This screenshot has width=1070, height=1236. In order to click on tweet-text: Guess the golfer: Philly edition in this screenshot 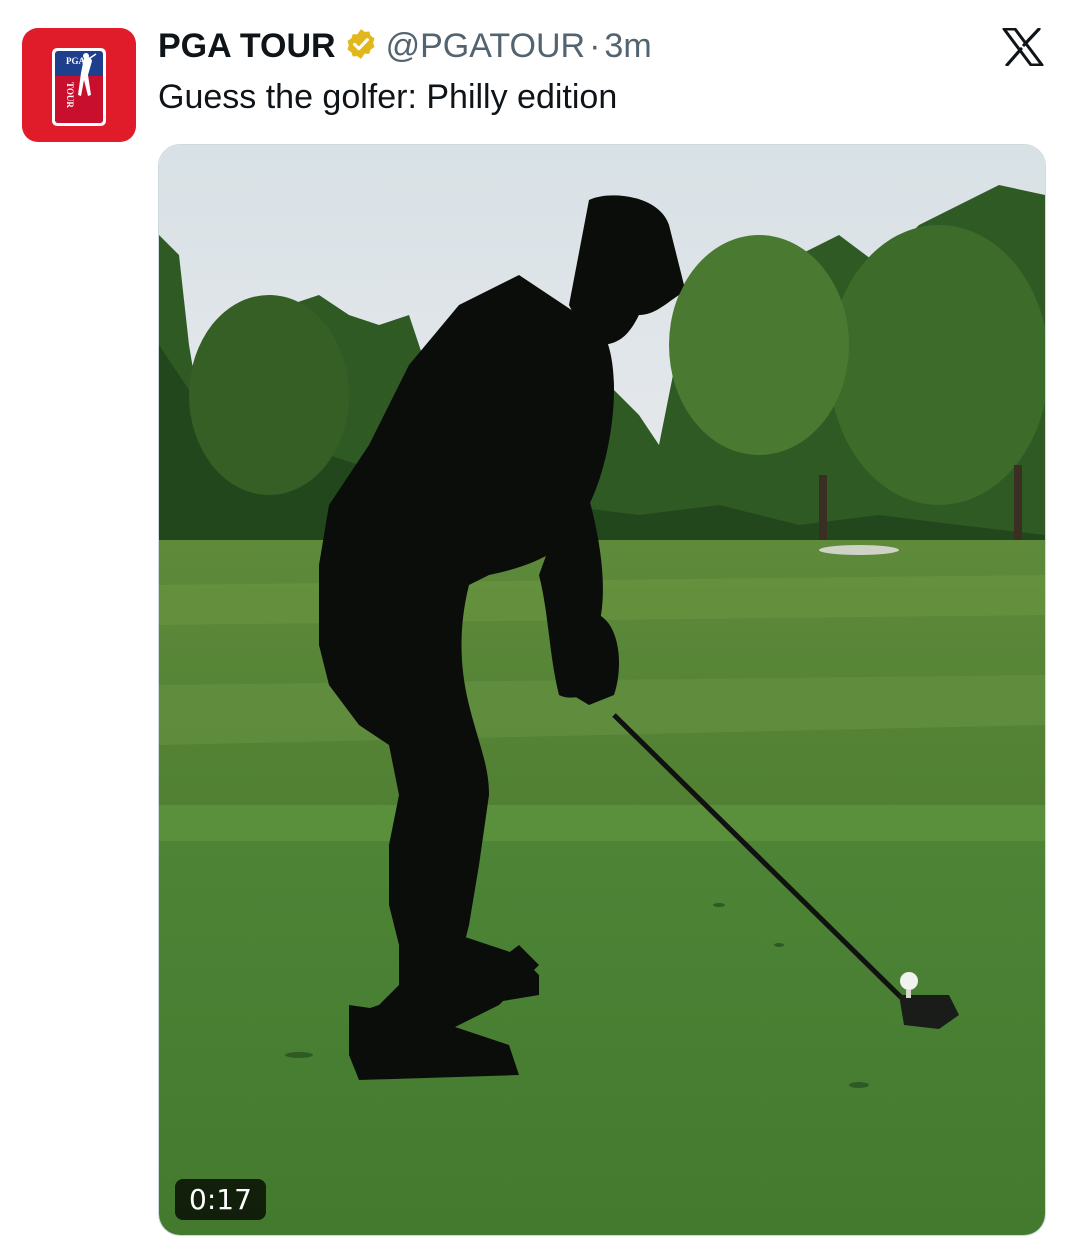, I will do `click(388, 97)`.